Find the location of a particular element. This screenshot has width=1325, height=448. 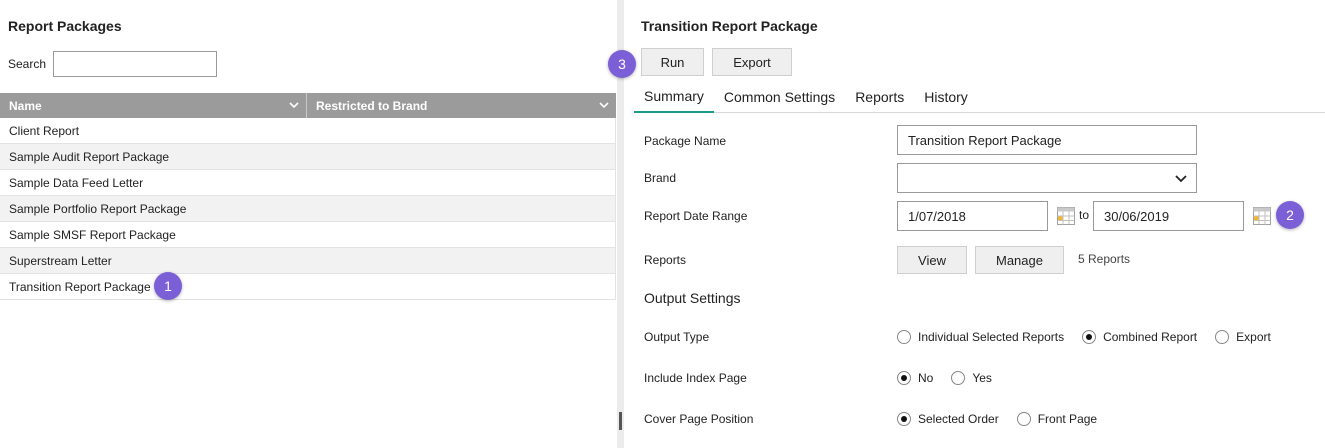

table-row: Sample Data Feed Letter is located at coordinates (308, 183).